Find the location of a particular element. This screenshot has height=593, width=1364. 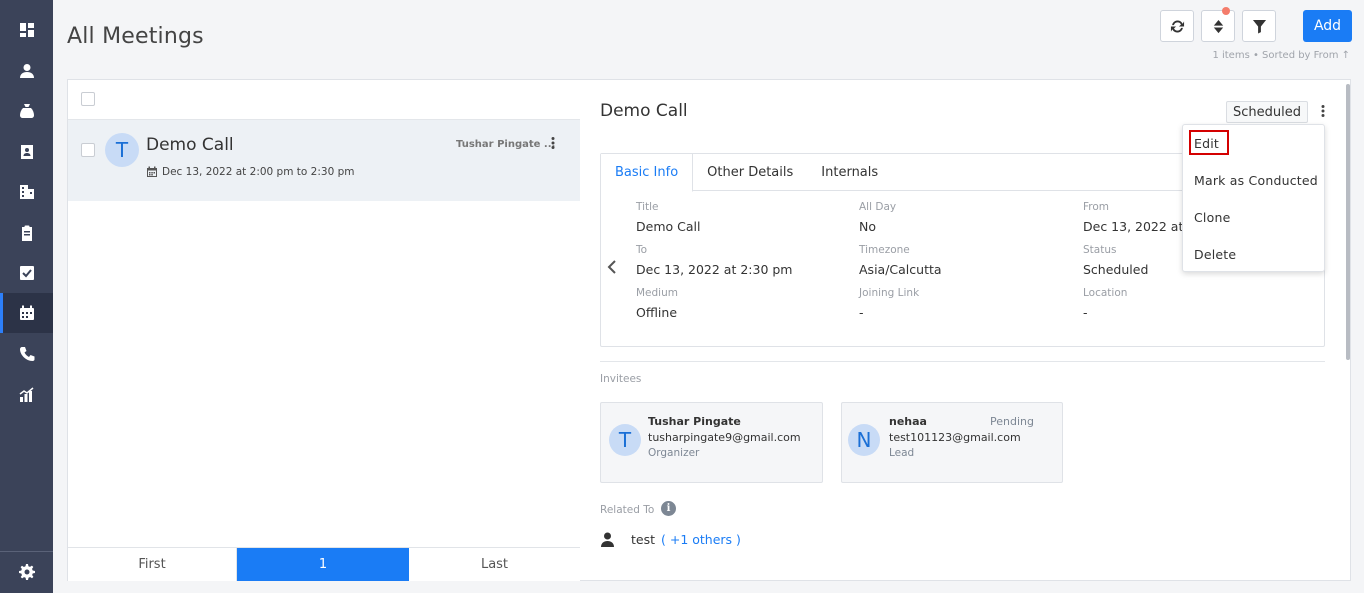

pager-last-button: Last is located at coordinates (494, 564).